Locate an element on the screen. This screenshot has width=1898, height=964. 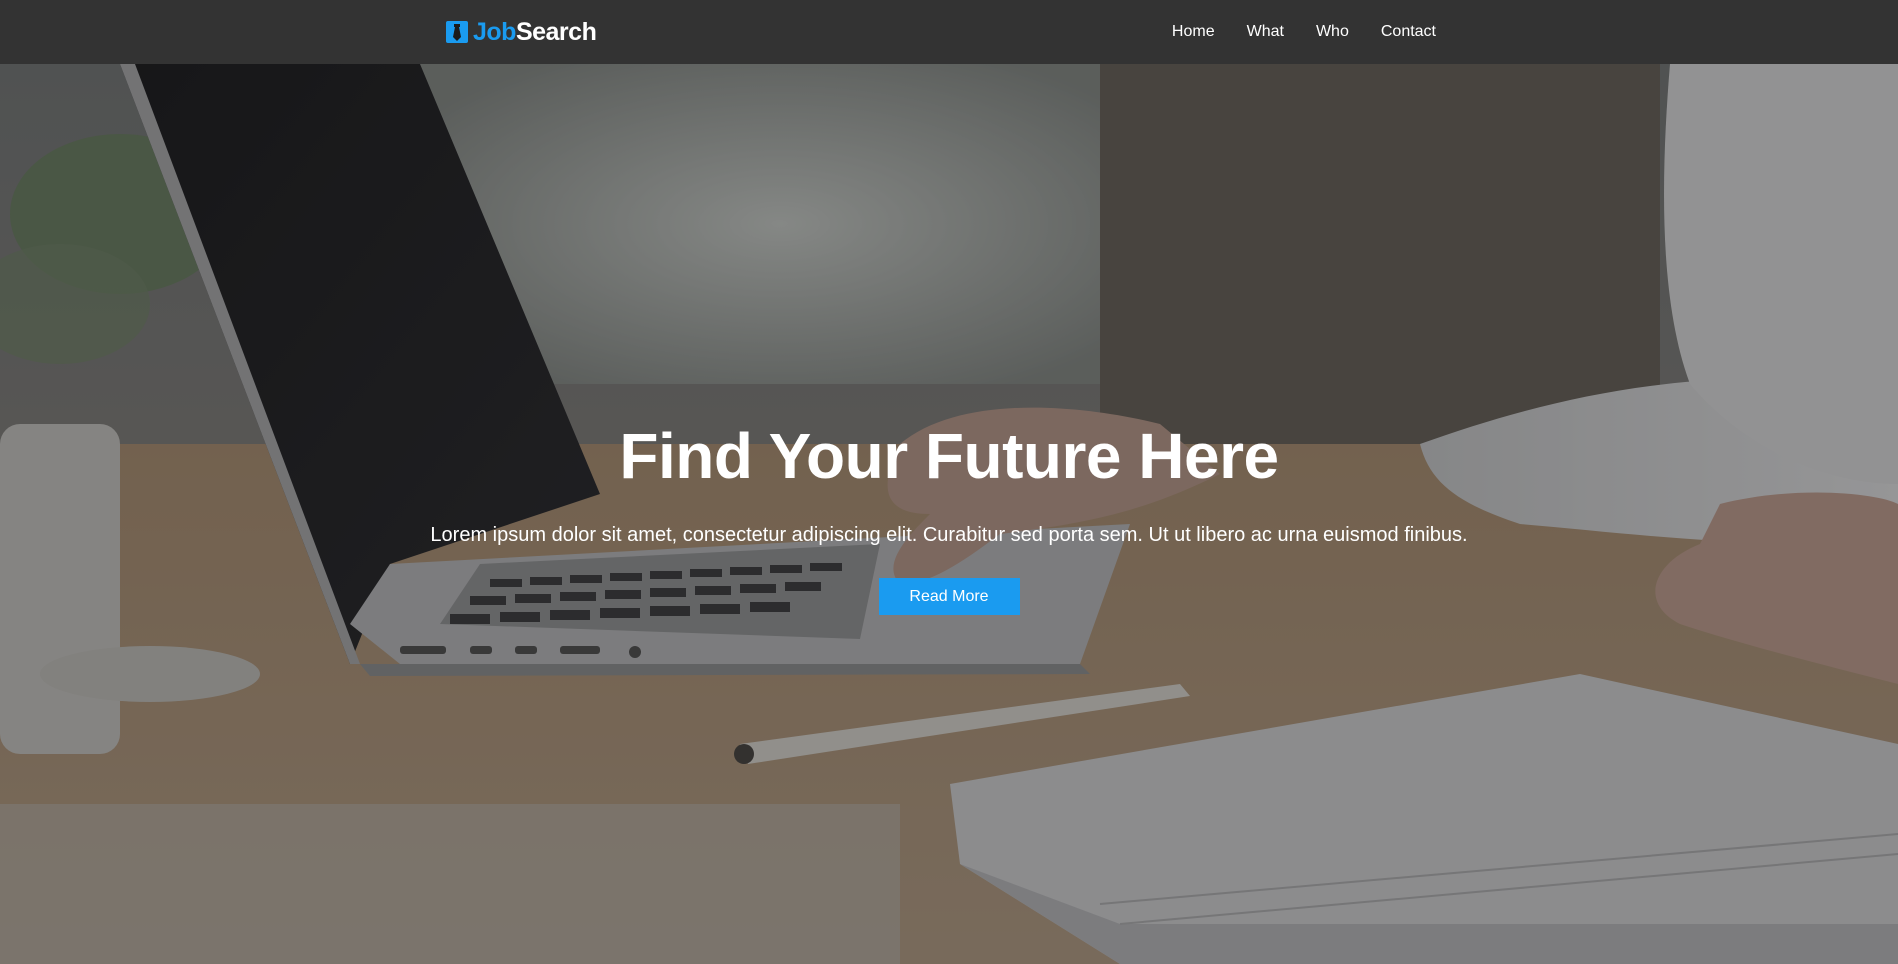
navbar: Job Search Home What Who Contact is located at coordinates (949, 32).